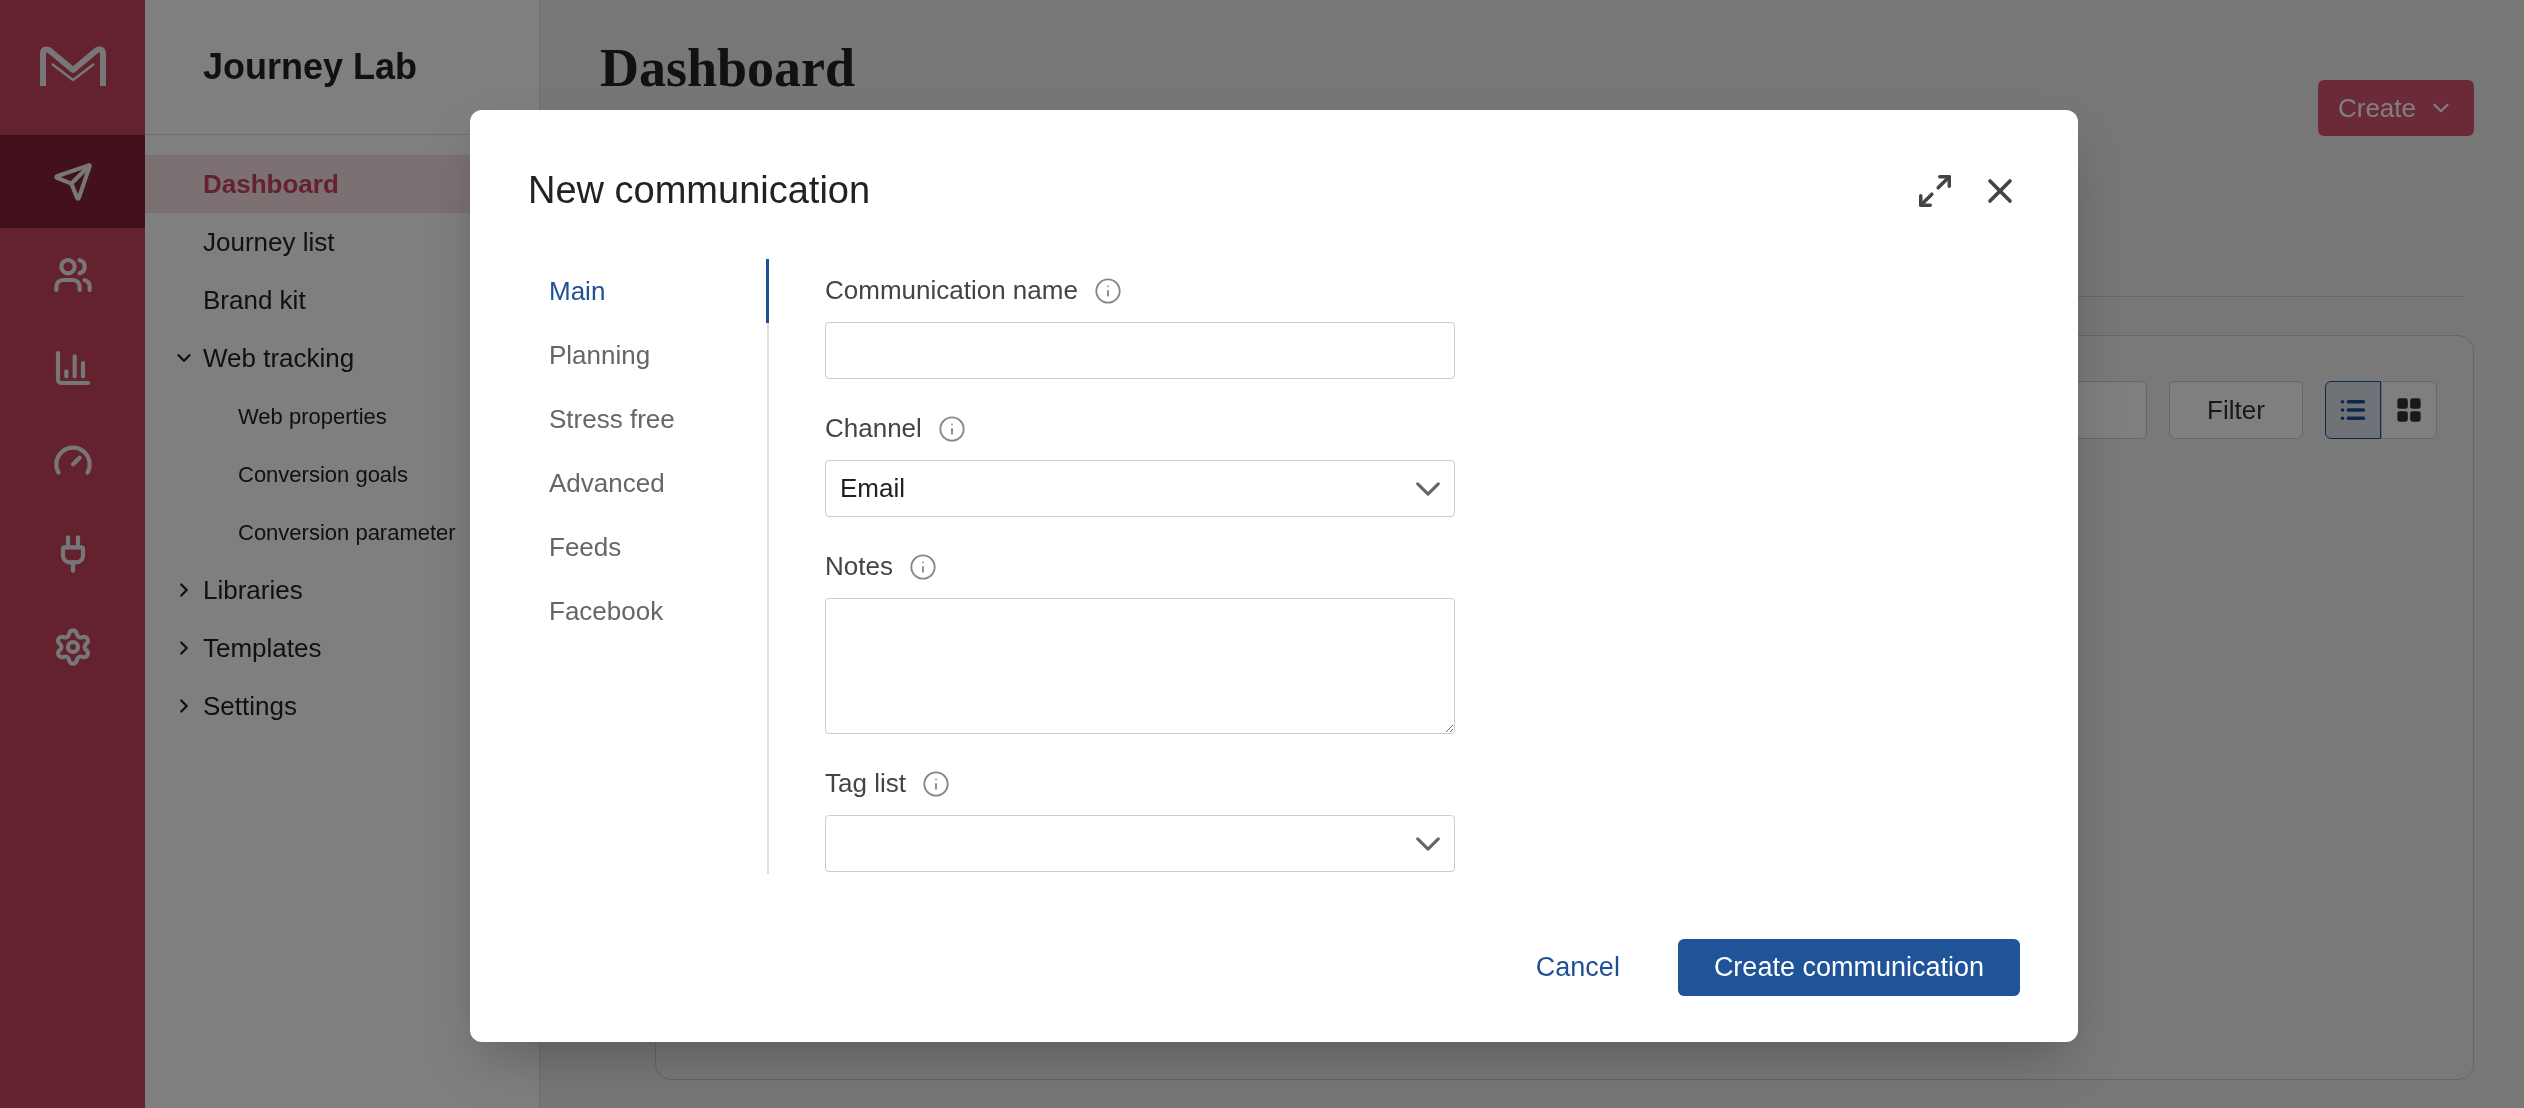 Image resolution: width=2524 pixels, height=1108 pixels. What do you see at coordinates (648, 483) in the screenshot?
I see `dialog-tab: Advanced` at bounding box center [648, 483].